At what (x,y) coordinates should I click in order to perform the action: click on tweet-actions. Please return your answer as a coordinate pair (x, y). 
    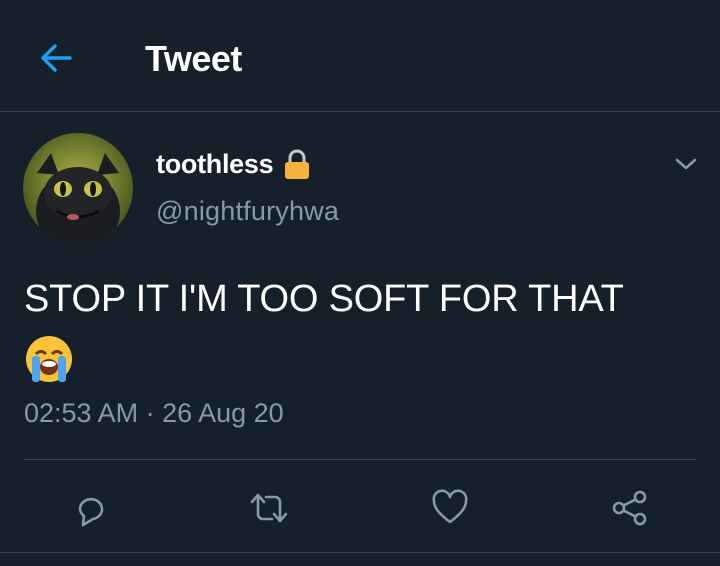
    Looking at the image, I should click on (360, 508).